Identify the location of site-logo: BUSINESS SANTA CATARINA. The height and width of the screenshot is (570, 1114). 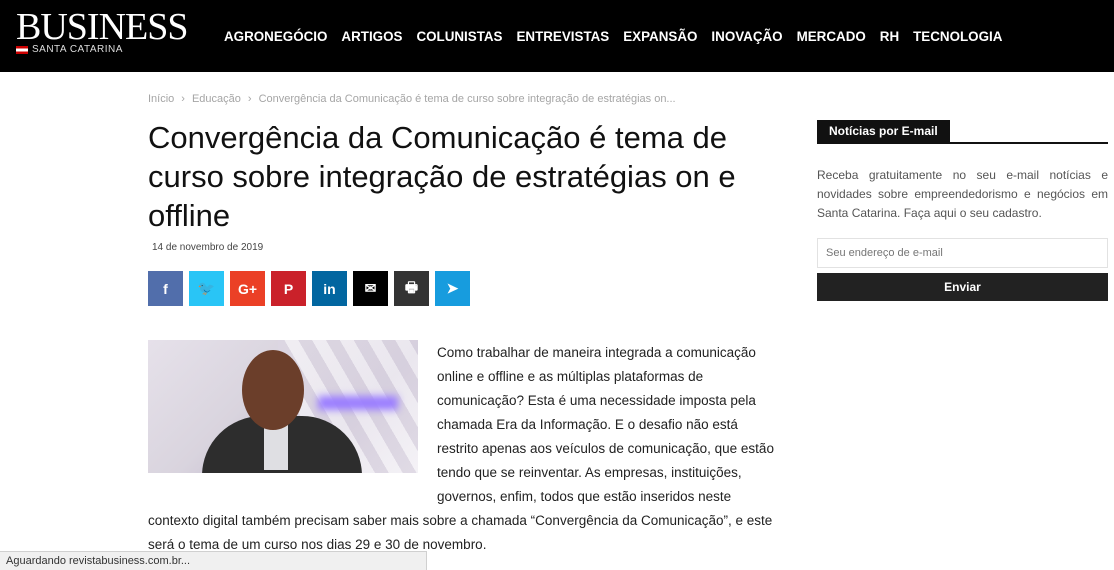
(102, 31).